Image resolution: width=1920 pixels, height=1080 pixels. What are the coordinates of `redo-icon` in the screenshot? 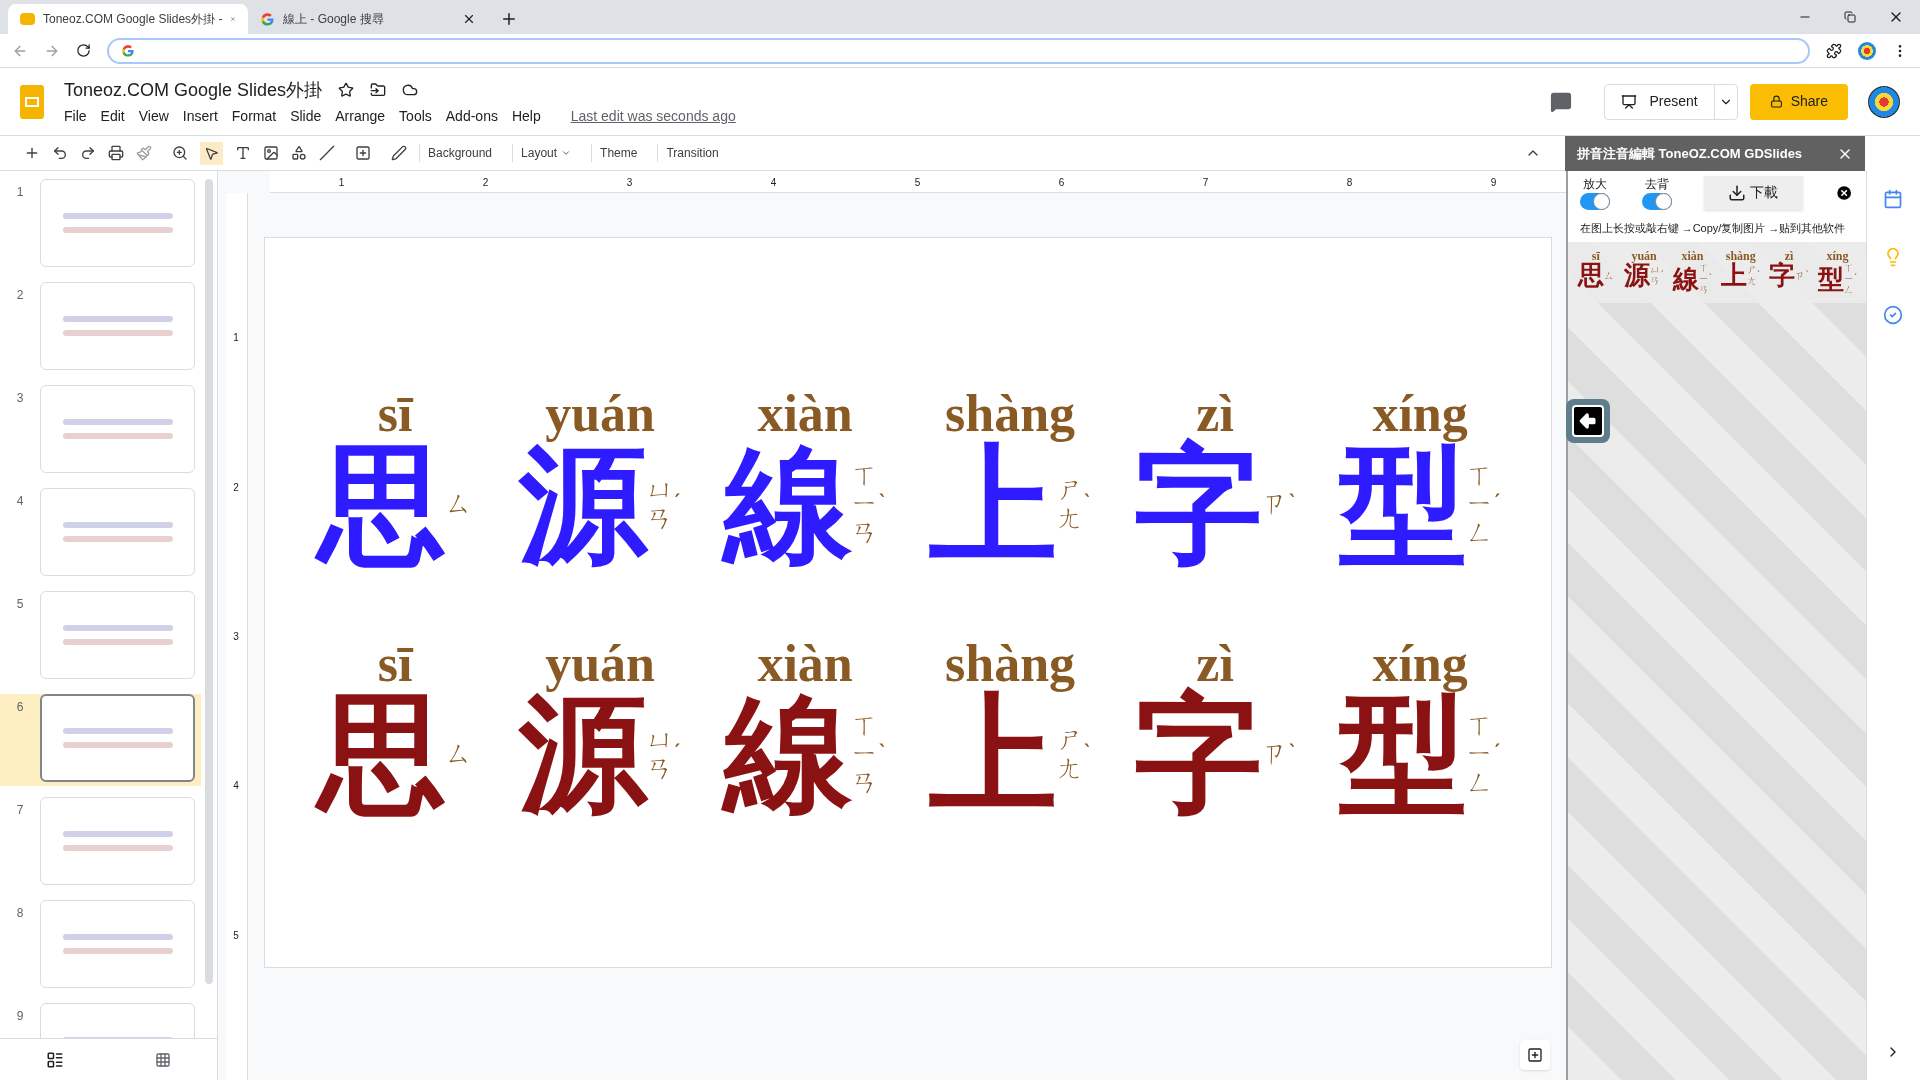 It's located at (88, 153).